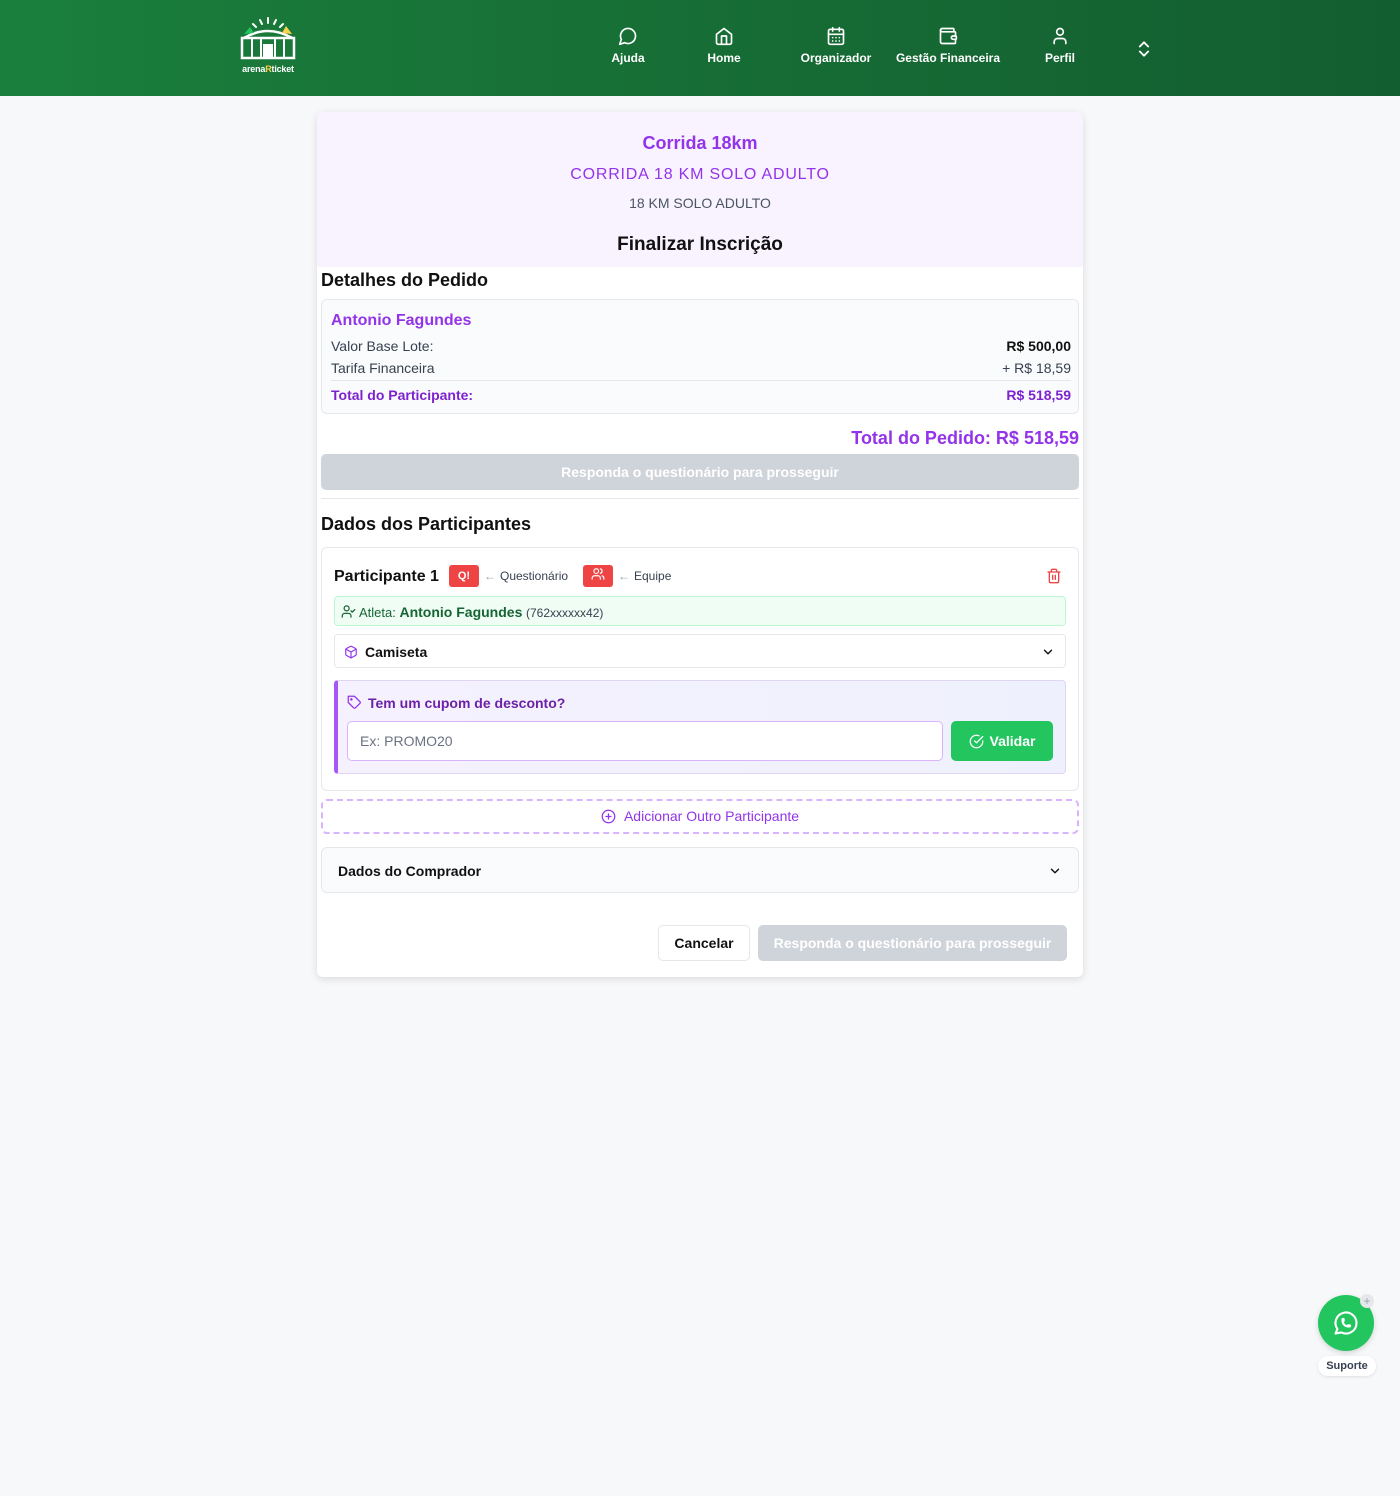 The image size is (1400, 1496). I want to click on coupon-input, so click(645, 741).